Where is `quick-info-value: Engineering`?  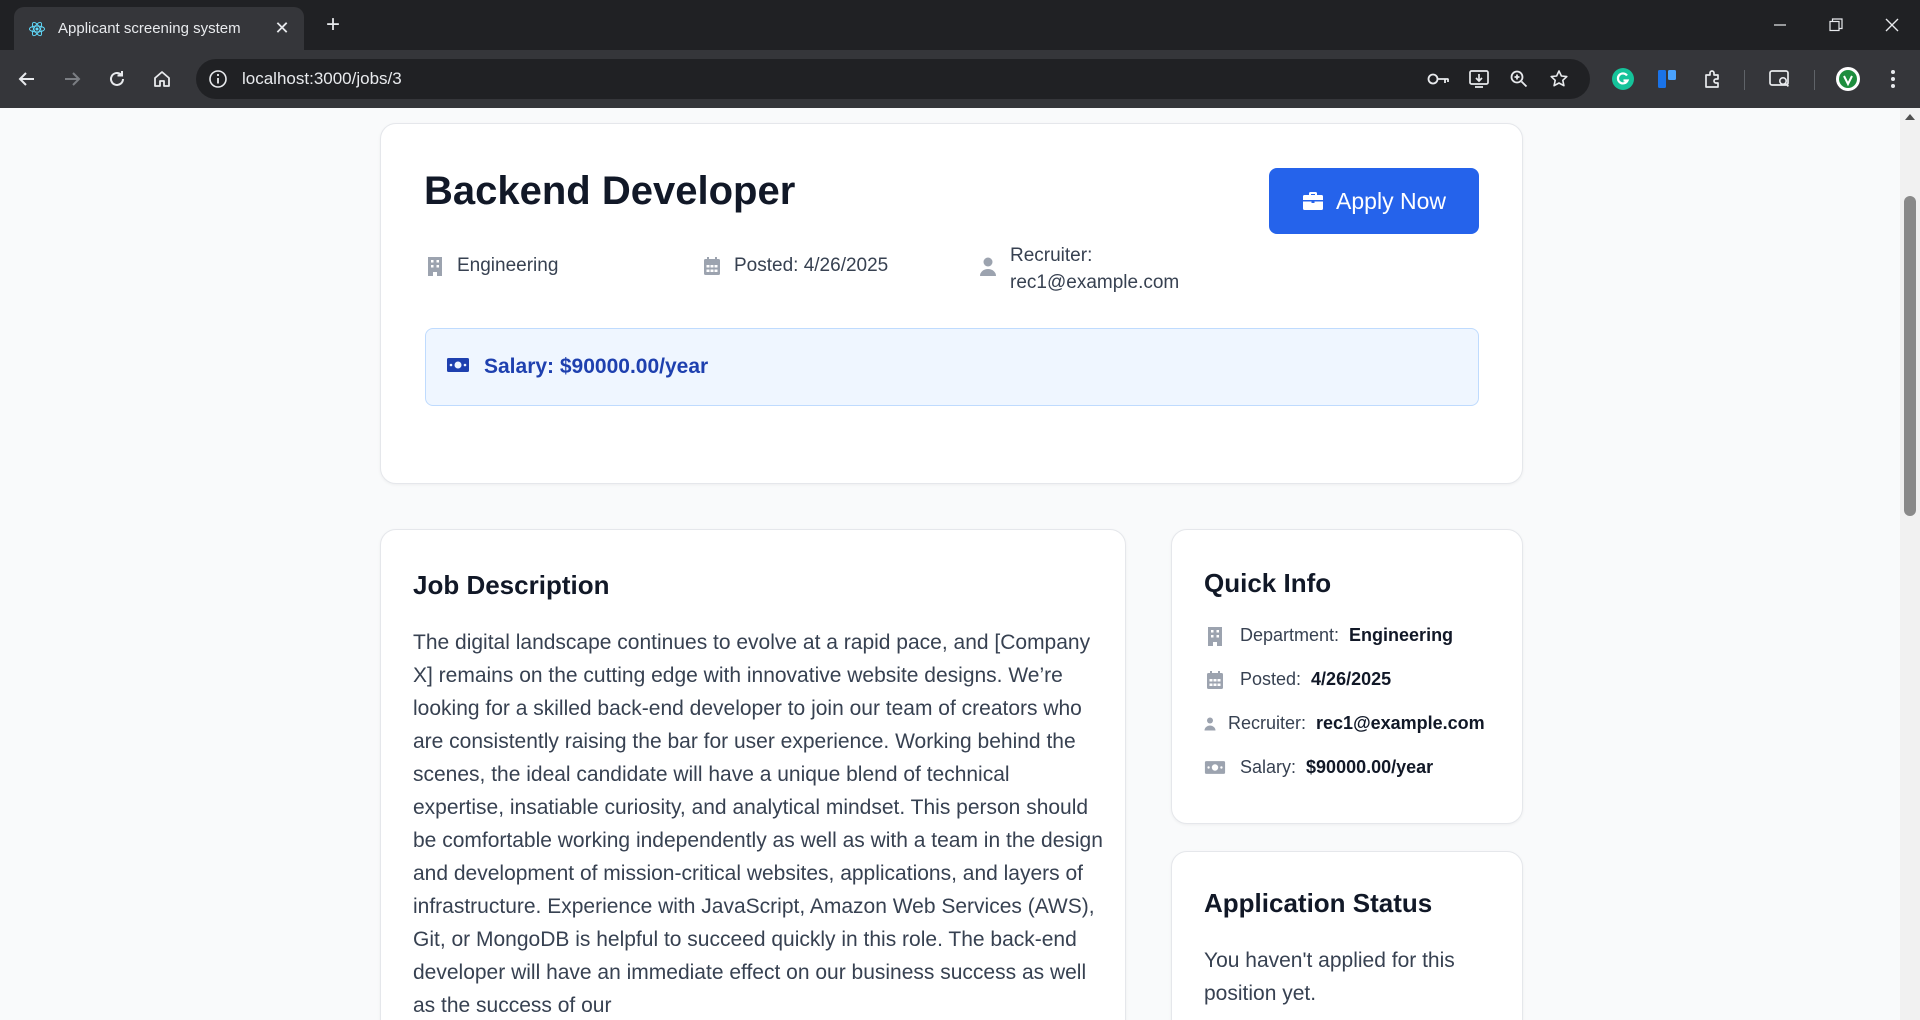 quick-info-value: Engineering is located at coordinates (1401, 635).